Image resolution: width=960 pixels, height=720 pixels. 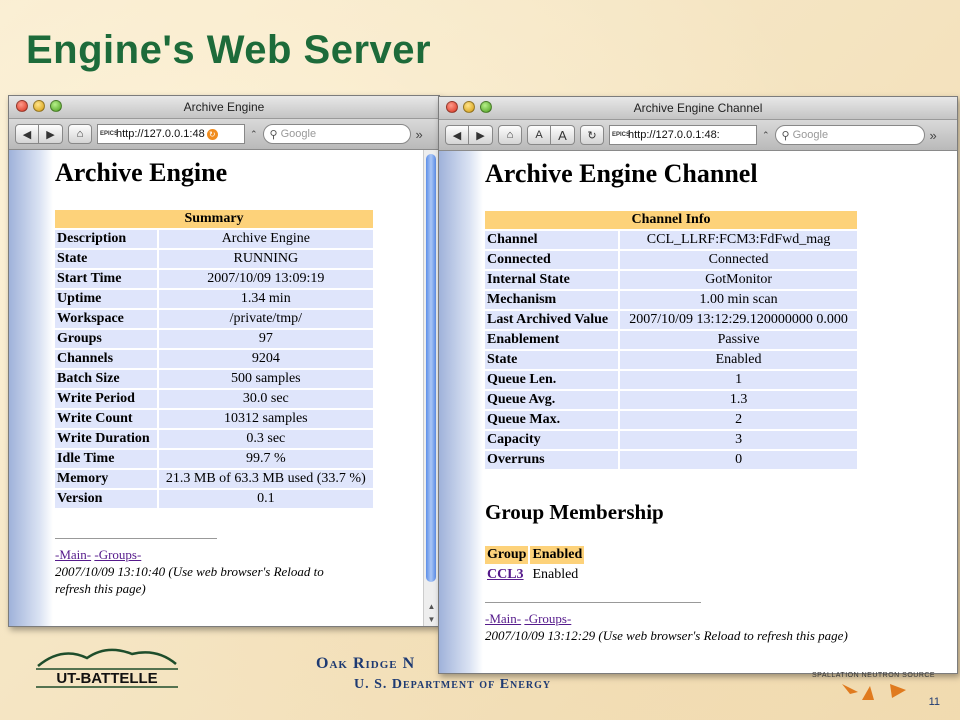 What do you see at coordinates (214, 399) in the screenshot?
I see `table-row: Write Period 30.0 sec` at bounding box center [214, 399].